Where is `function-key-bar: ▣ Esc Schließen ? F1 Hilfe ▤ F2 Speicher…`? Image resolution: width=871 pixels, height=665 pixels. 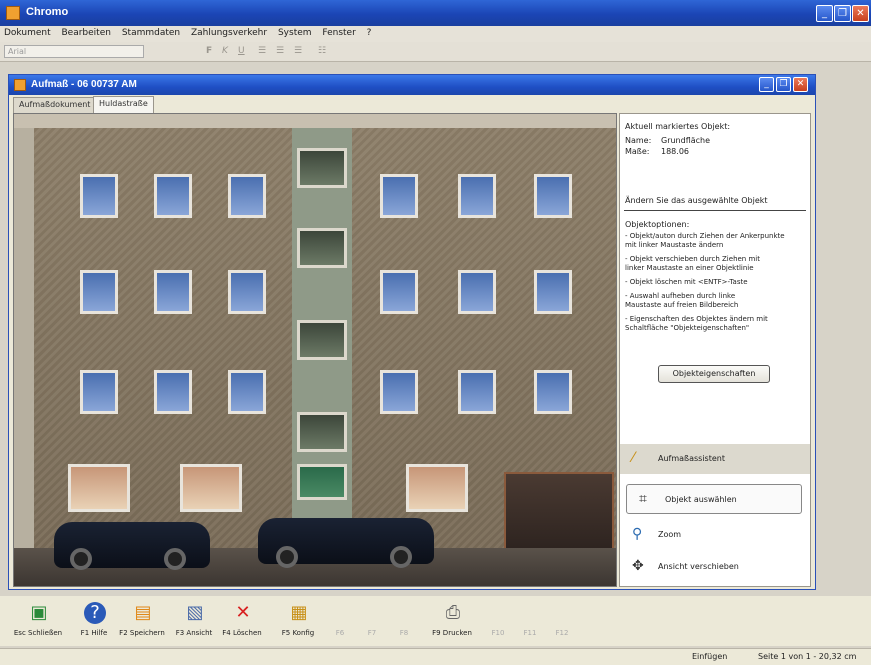 function-key-bar: ▣ Esc Schließen ? F1 Hilfe ▤ F2 Speicher… is located at coordinates (435, 621).